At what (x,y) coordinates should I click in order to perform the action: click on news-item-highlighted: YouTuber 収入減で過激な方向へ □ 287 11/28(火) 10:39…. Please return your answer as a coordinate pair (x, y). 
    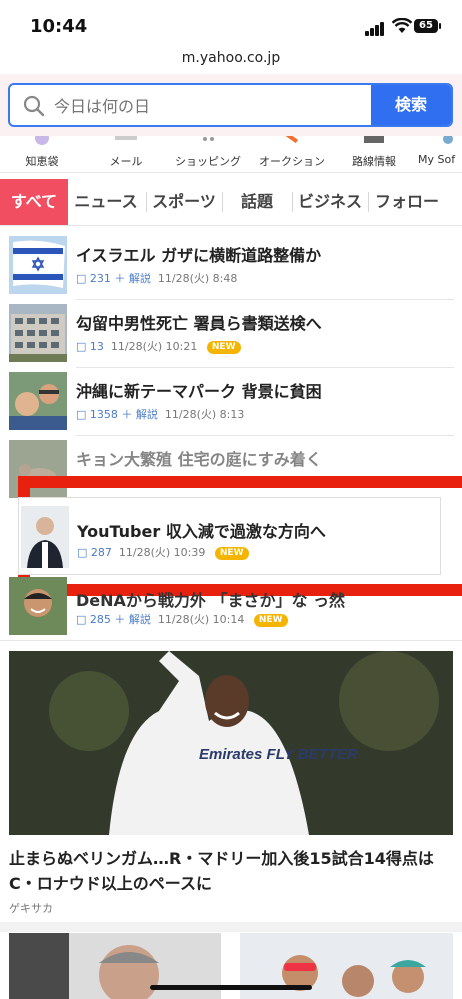
    Looking at the image, I should click on (229, 536).